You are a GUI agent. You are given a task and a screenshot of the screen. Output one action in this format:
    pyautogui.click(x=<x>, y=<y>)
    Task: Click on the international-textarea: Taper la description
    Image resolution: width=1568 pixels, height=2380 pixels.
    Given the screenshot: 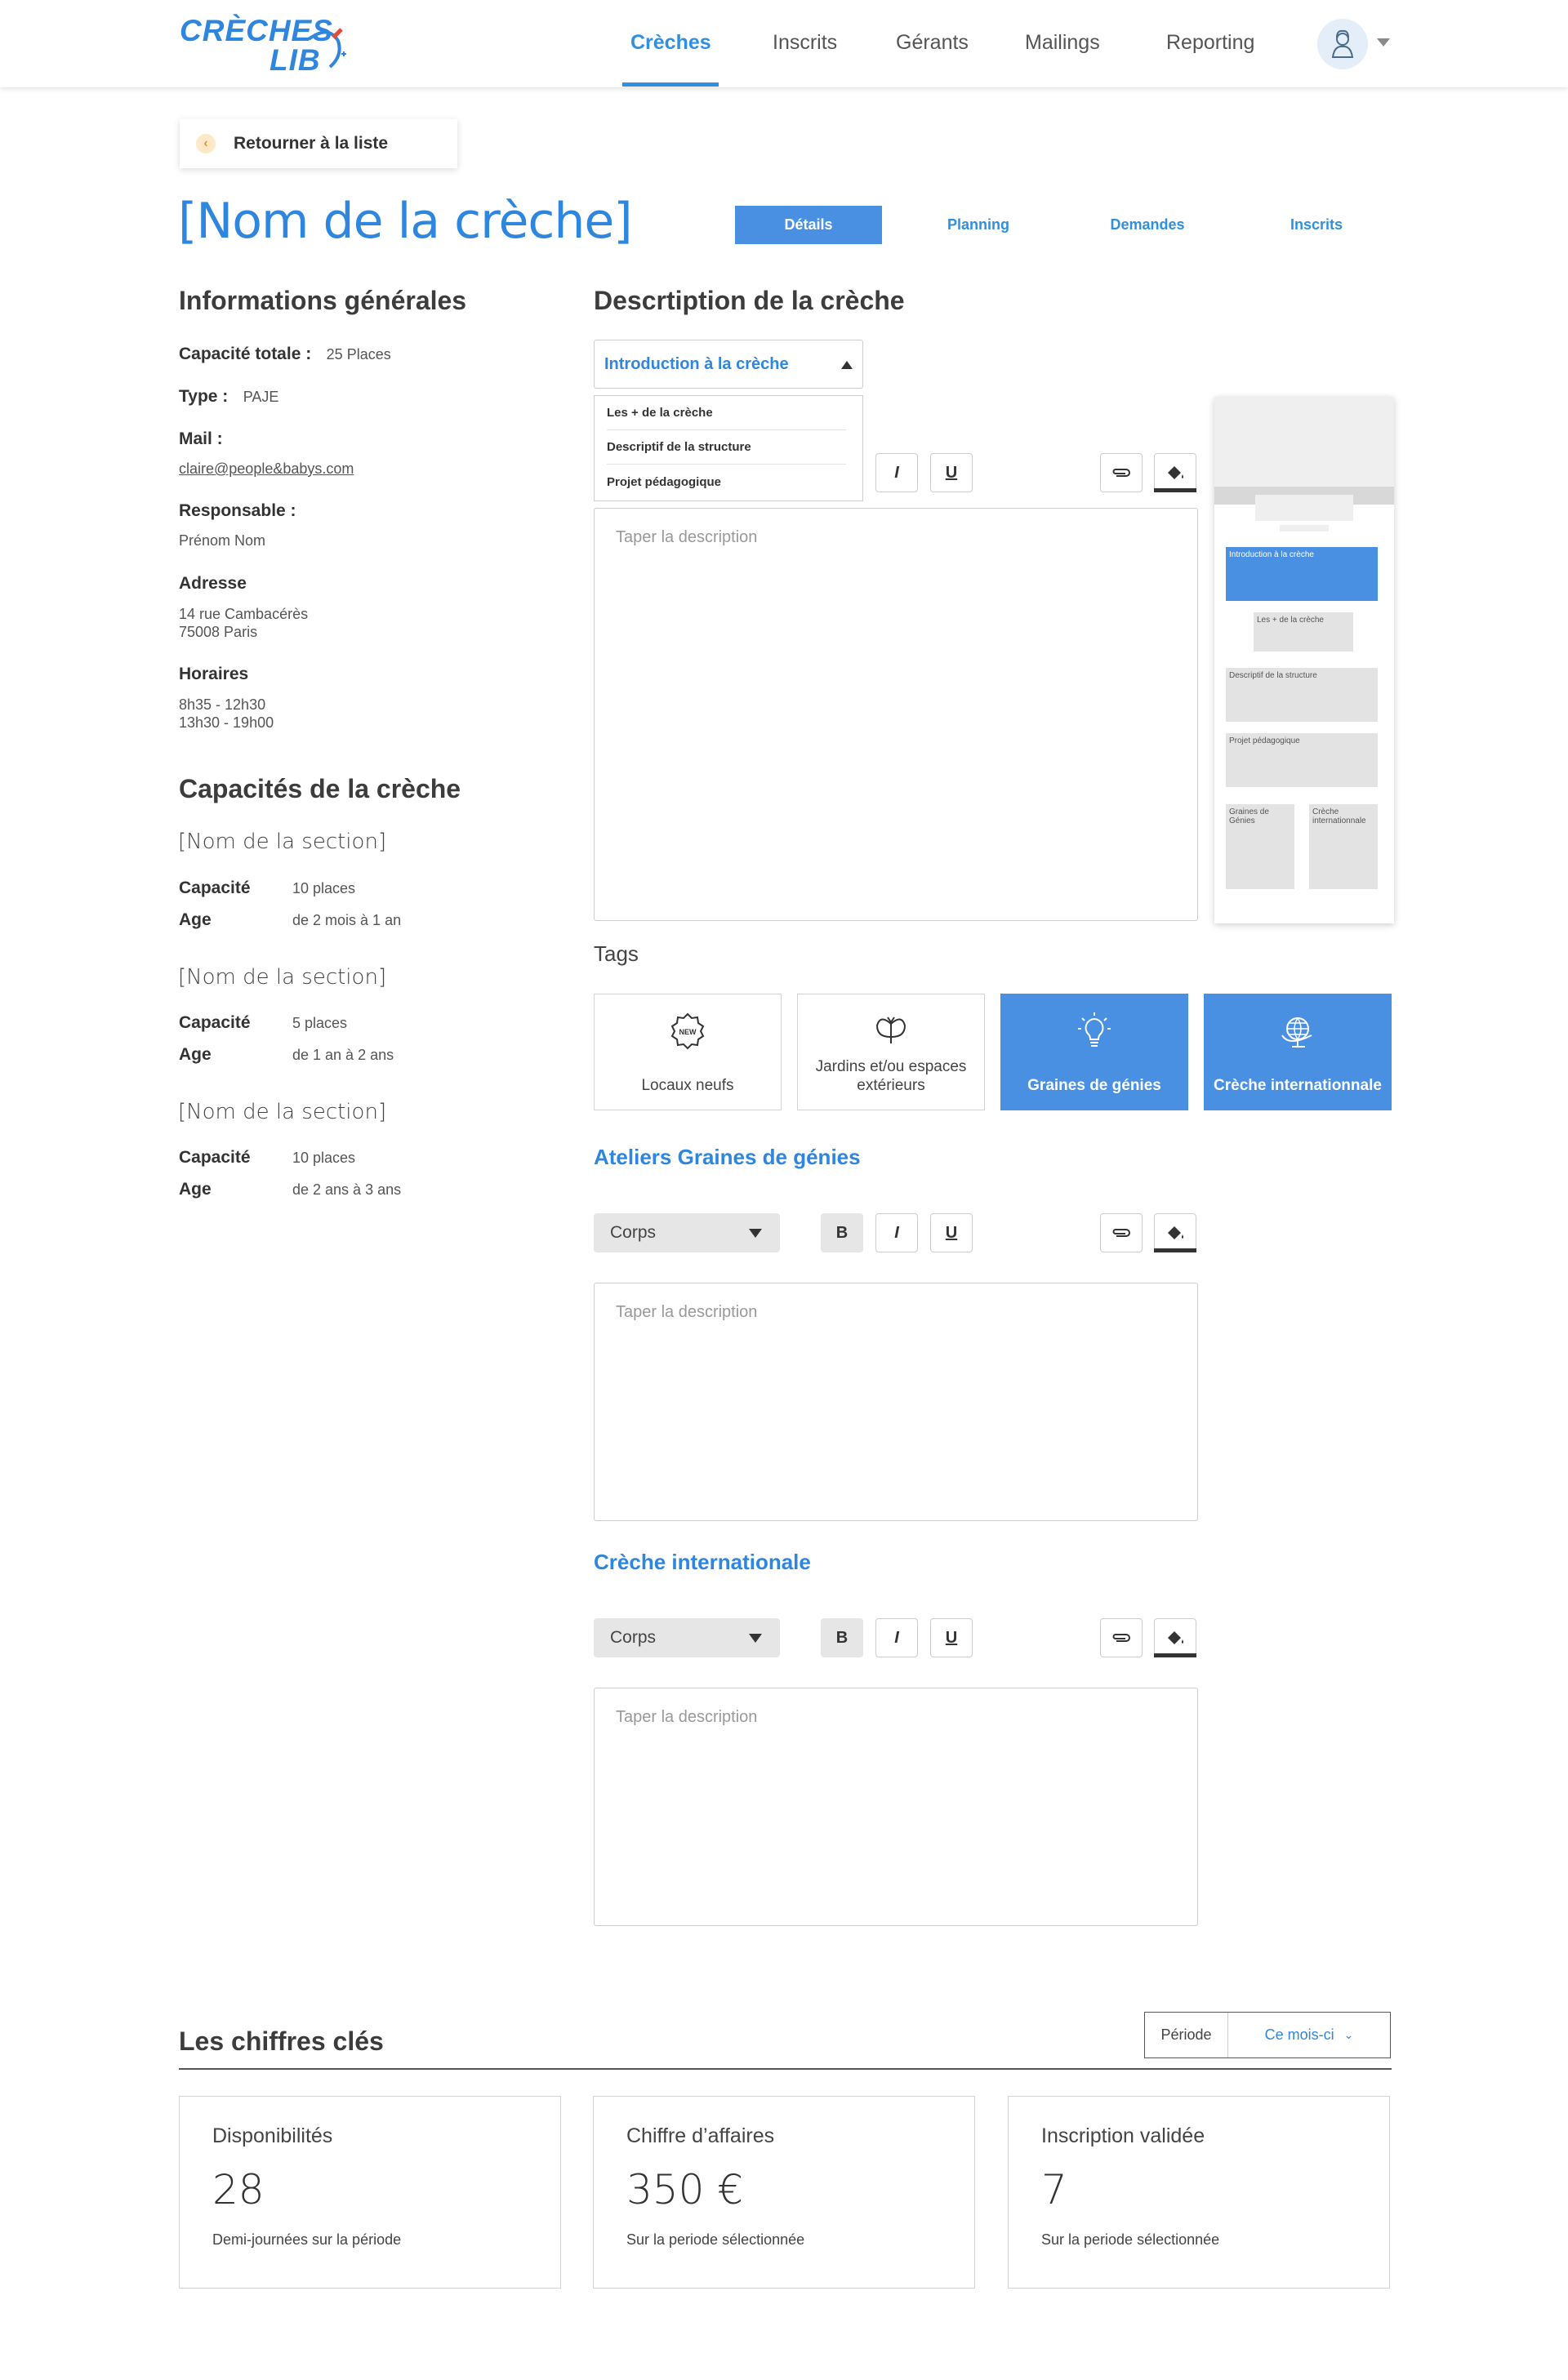 What is the action you would take?
    pyautogui.click(x=896, y=1807)
    